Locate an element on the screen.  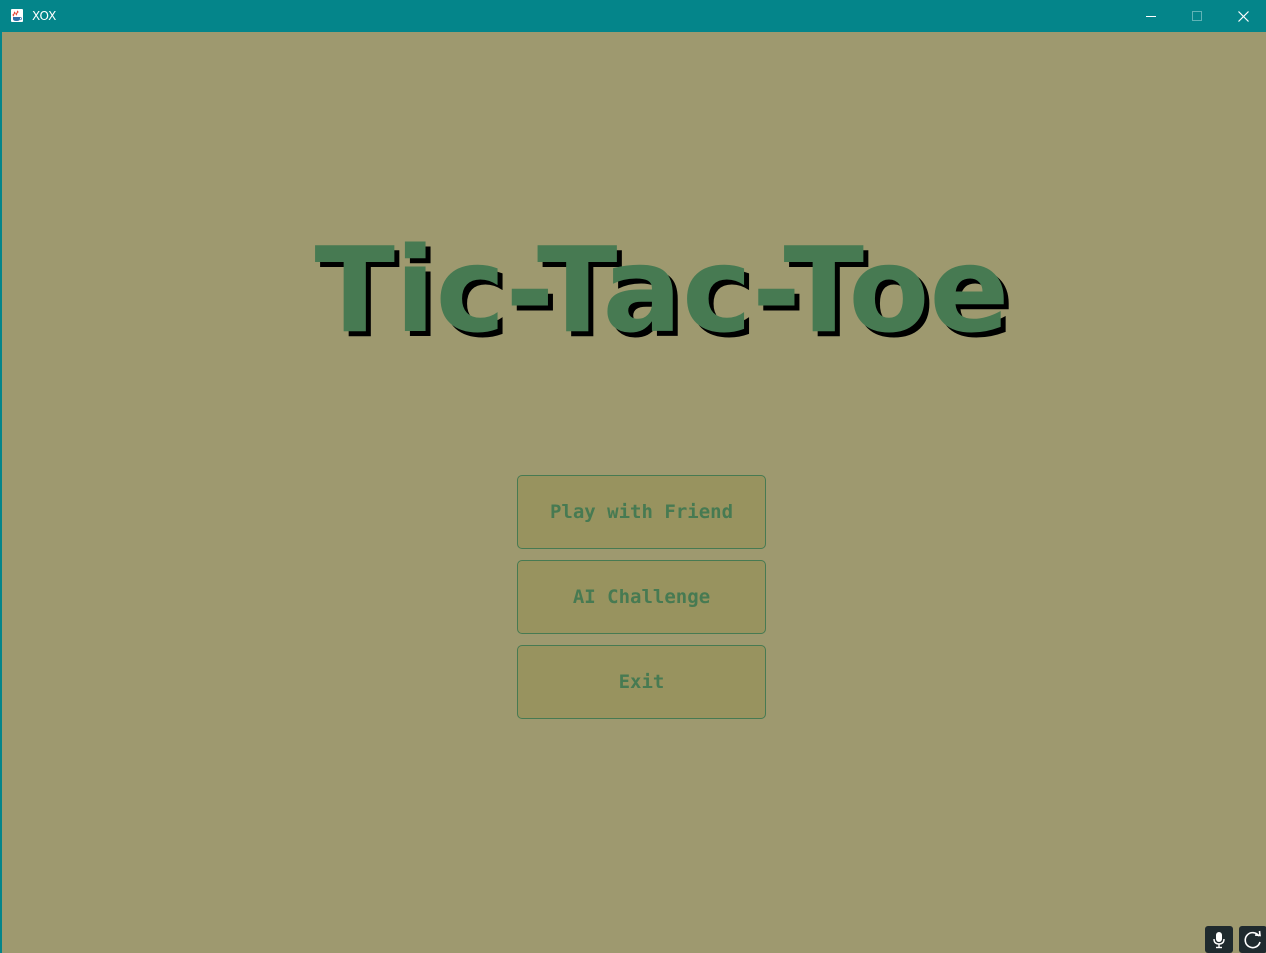
refresh-icon is located at coordinates (1252, 939).